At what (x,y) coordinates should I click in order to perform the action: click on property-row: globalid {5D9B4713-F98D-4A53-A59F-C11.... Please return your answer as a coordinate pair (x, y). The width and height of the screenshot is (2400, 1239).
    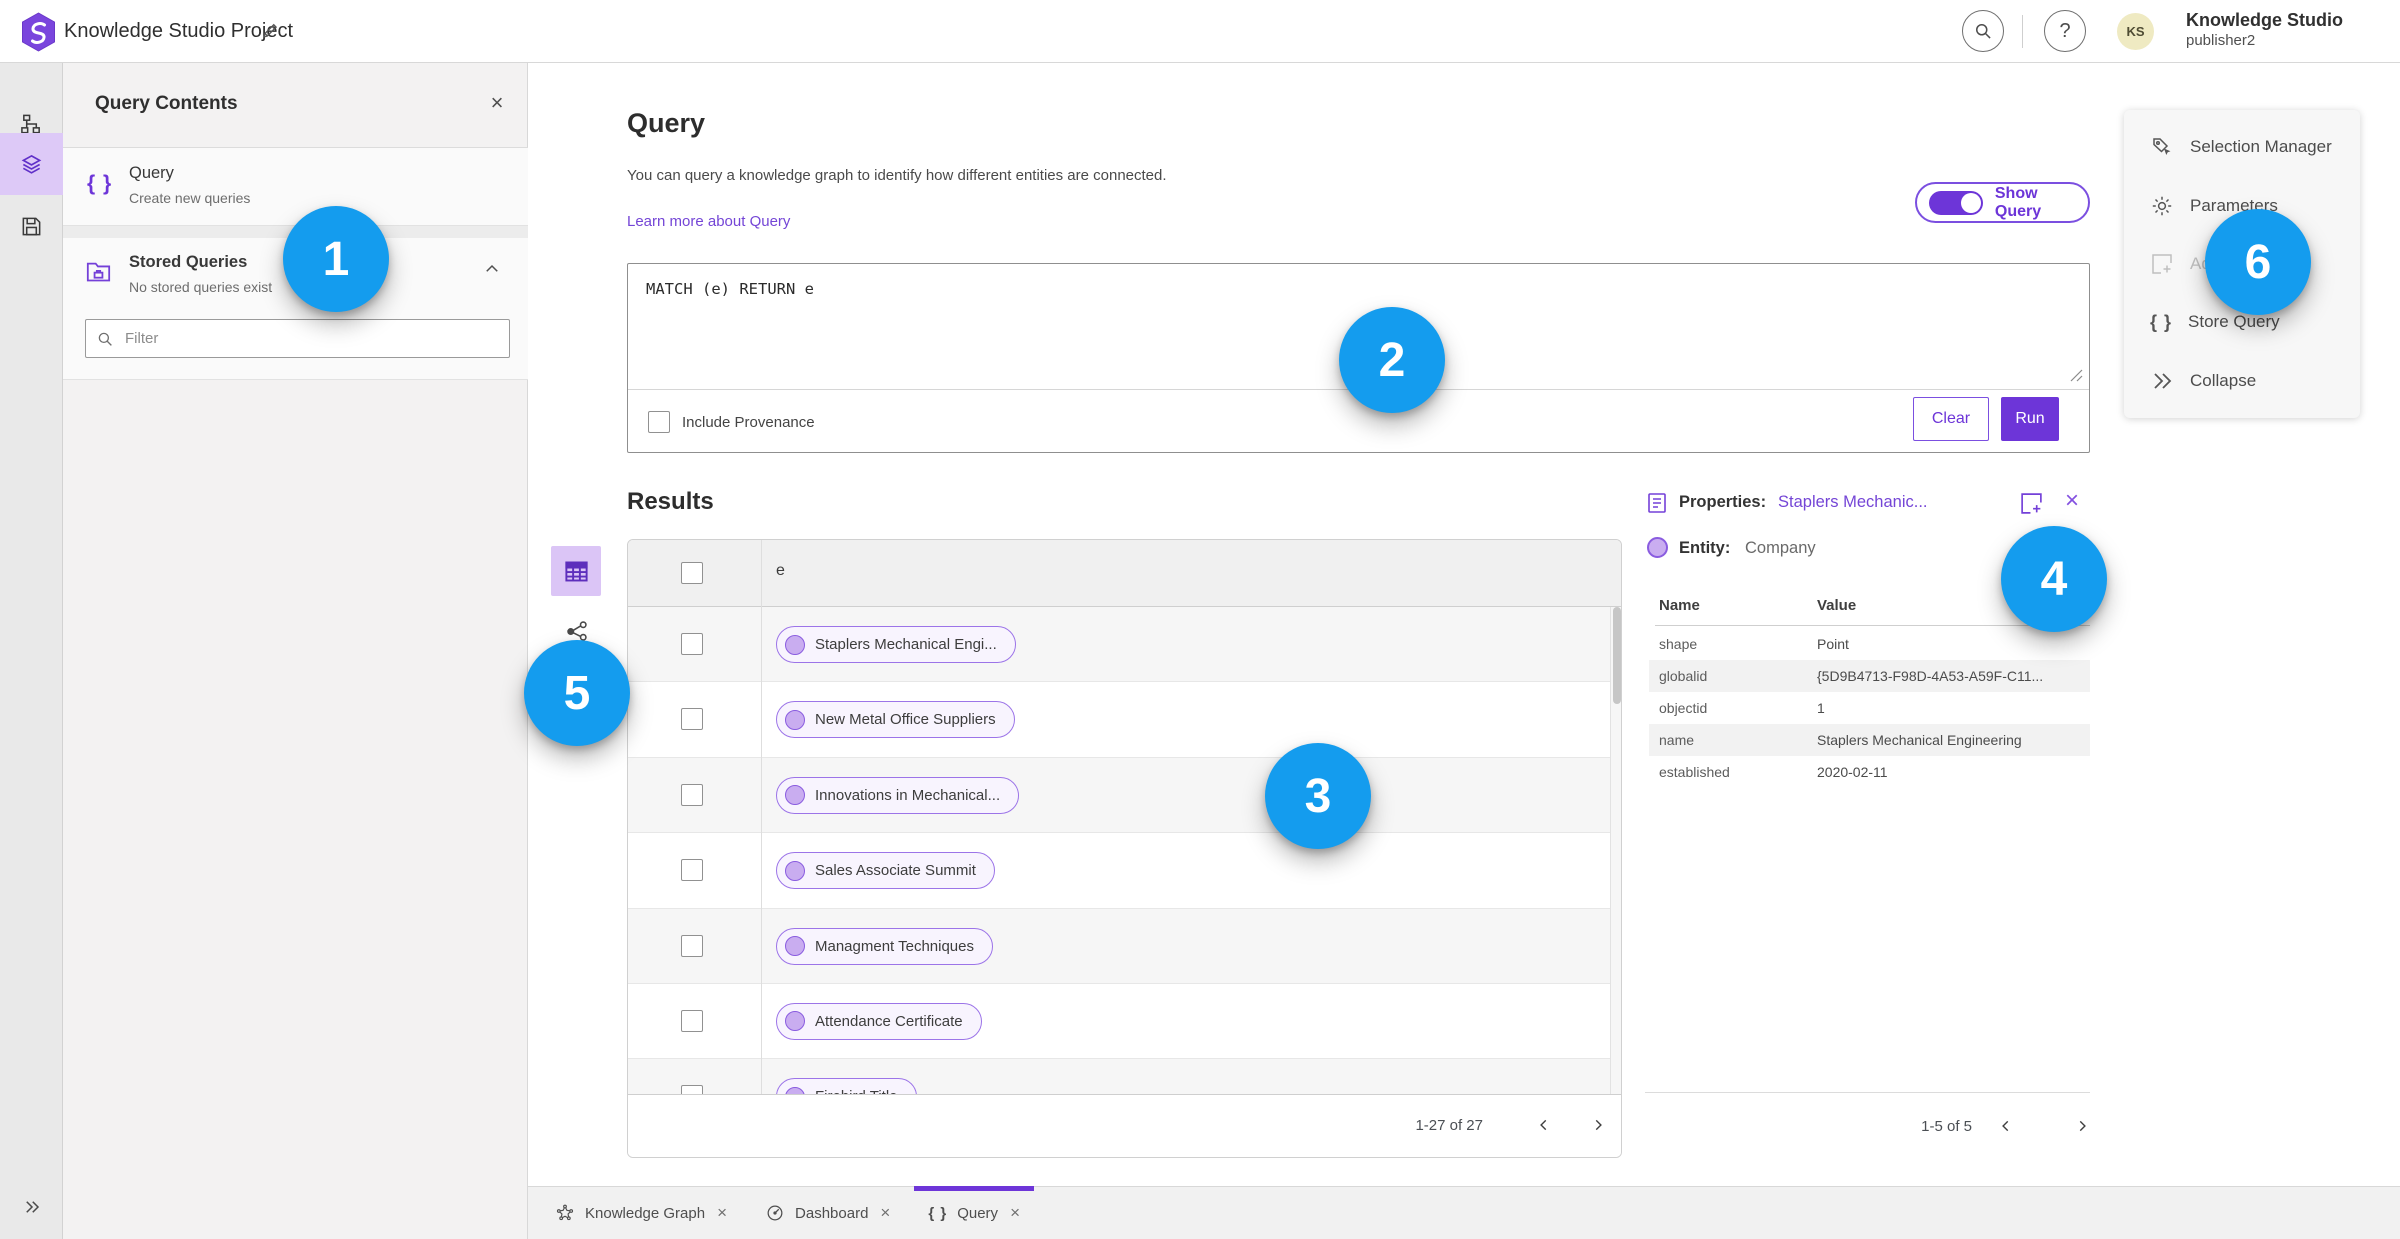
    Looking at the image, I should click on (1869, 676).